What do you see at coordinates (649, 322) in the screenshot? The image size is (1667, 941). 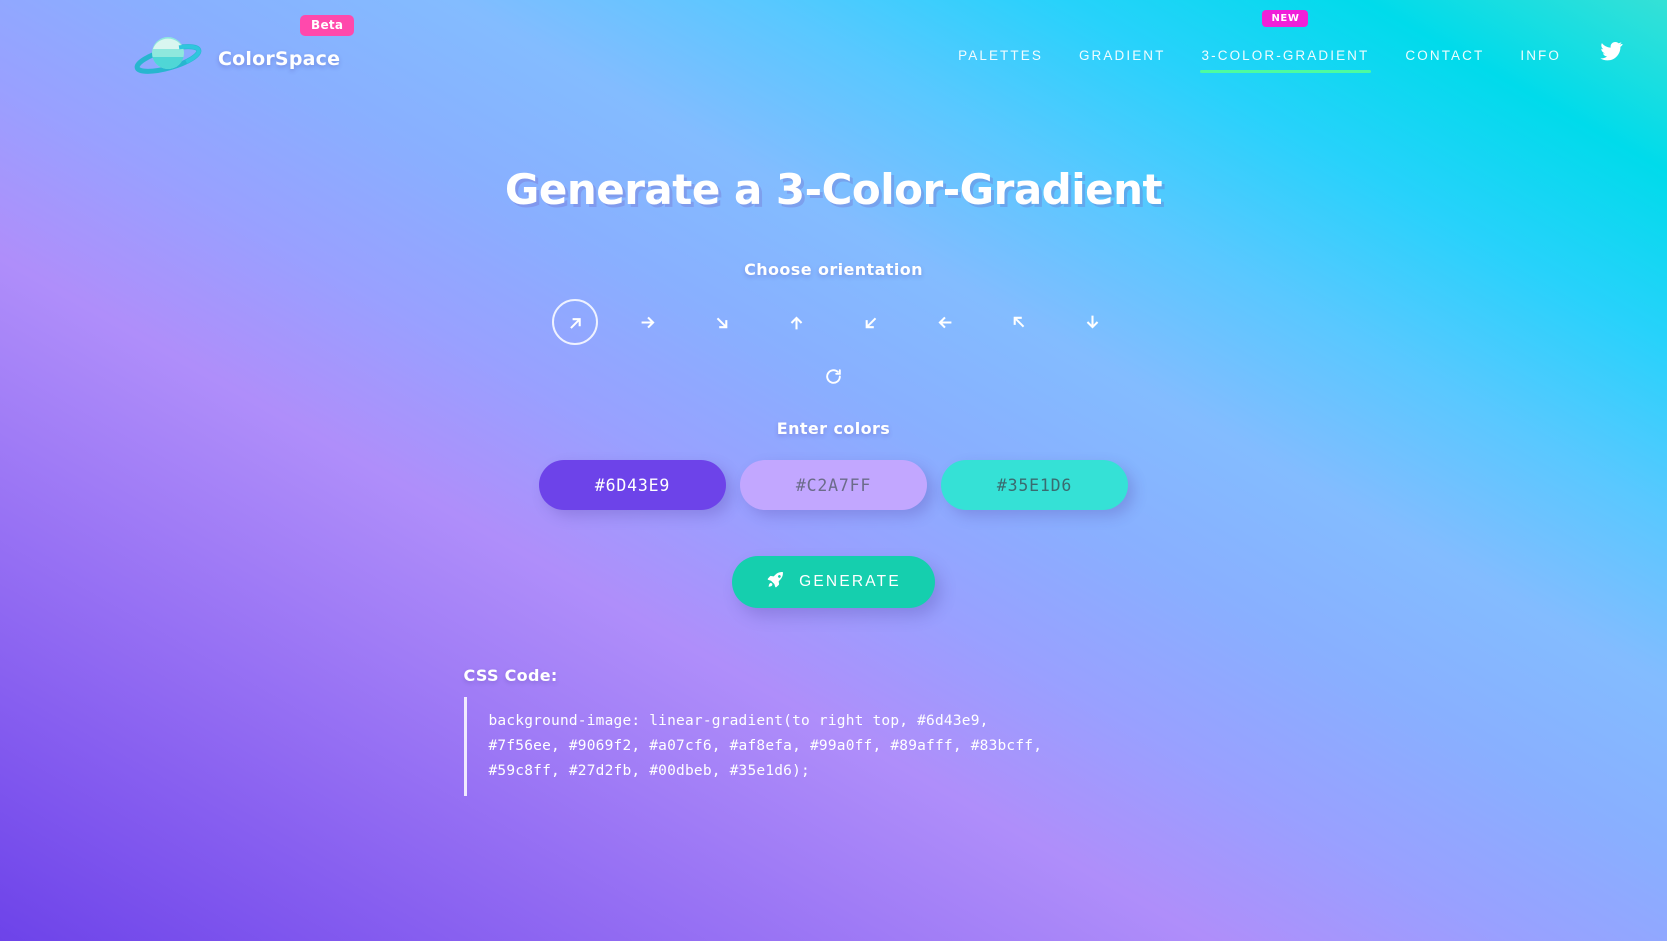 I see `arrow-right-icon` at bounding box center [649, 322].